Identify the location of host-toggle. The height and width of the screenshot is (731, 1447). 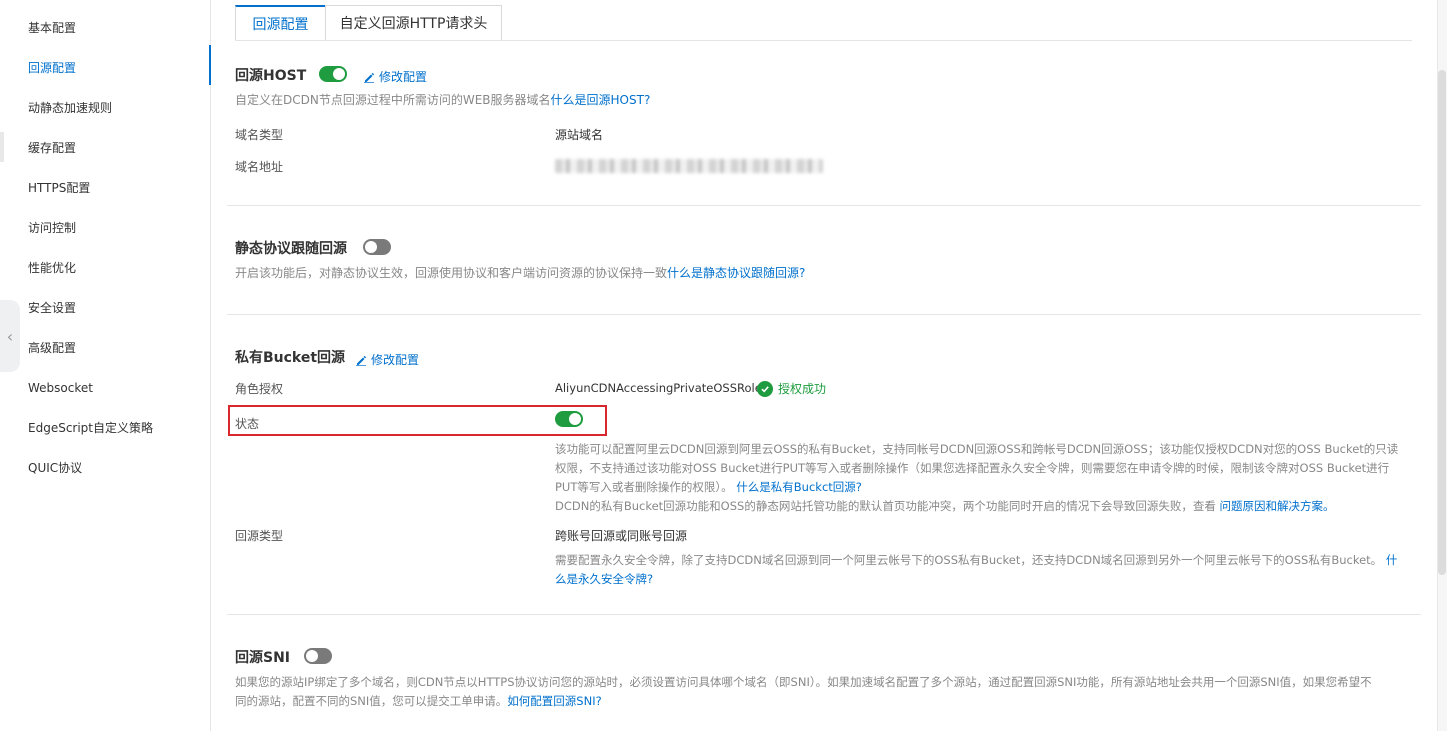
(333, 74).